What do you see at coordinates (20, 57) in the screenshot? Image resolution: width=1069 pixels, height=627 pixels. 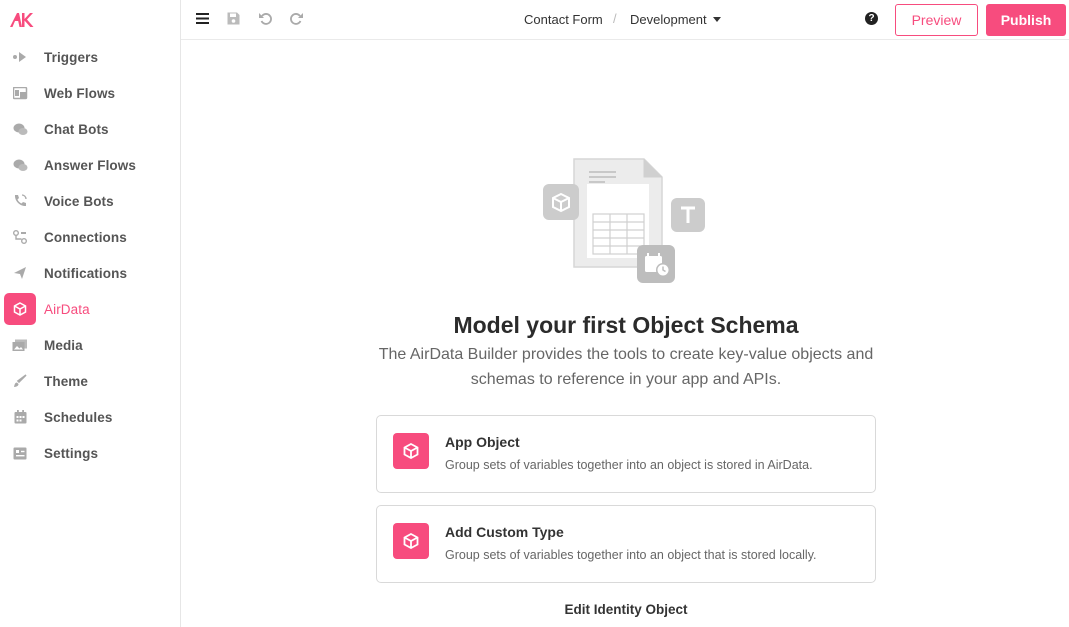 I see `triggers-icon` at bounding box center [20, 57].